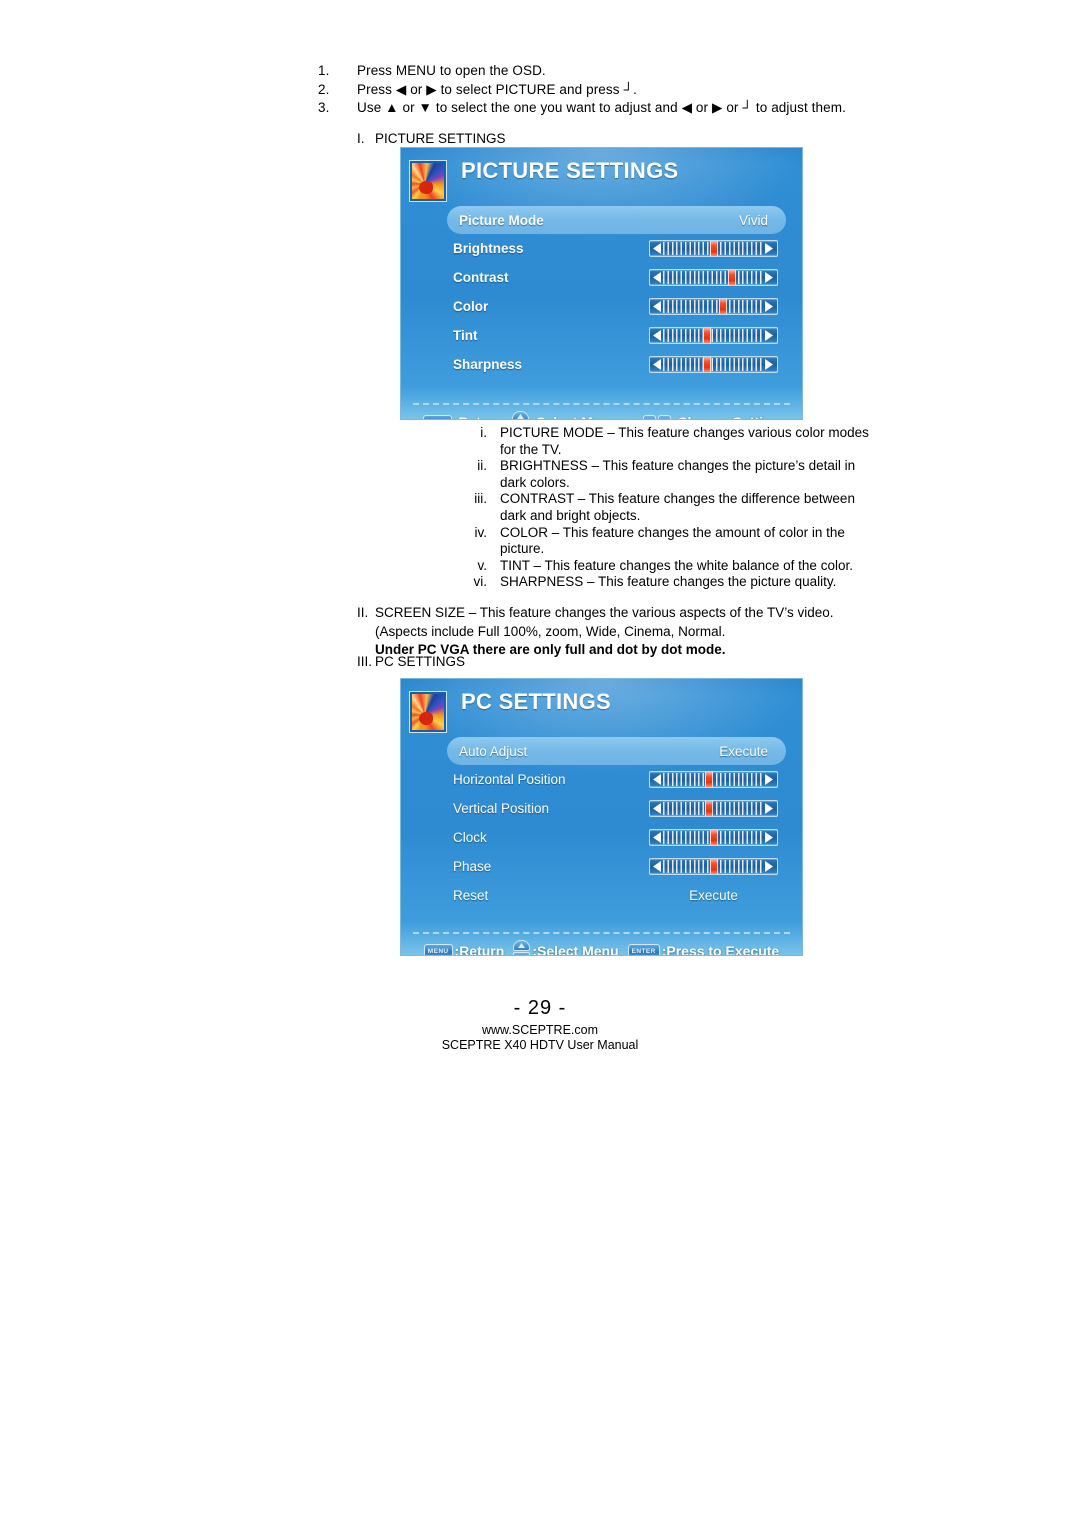  What do you see at coordinates (479, 416) in the screenshot?
I see `return-label: :Return` at bounding box center [479, 416].